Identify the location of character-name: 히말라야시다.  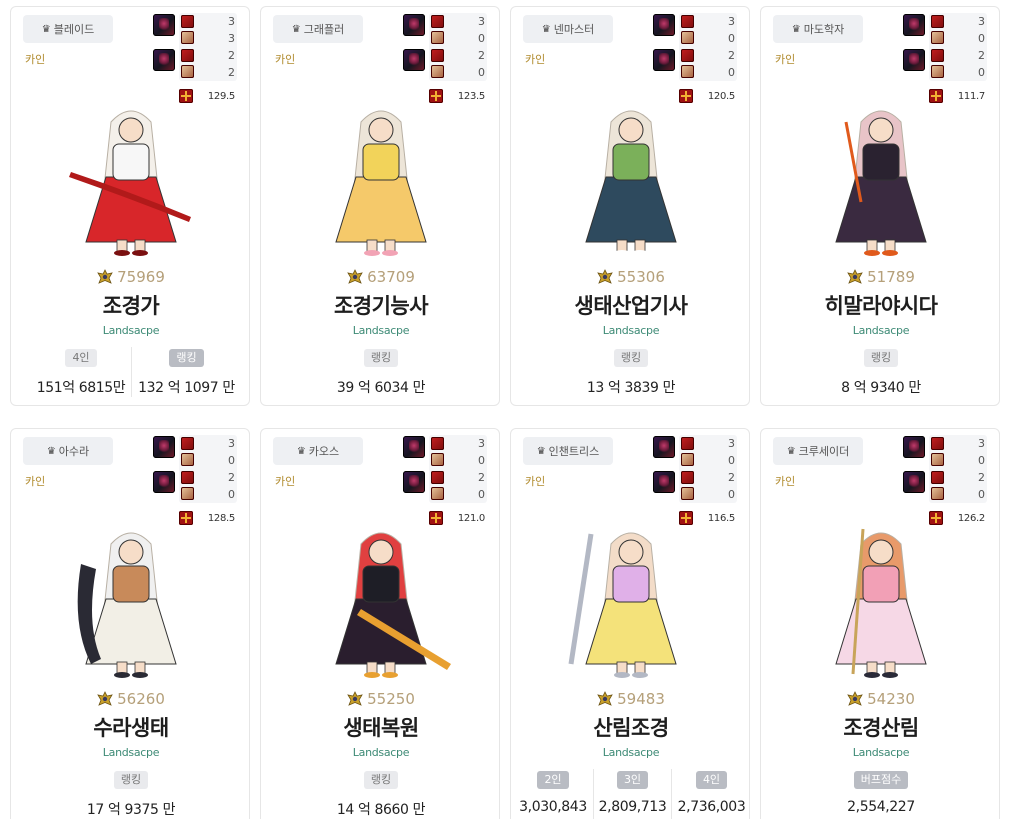
(880, 305).